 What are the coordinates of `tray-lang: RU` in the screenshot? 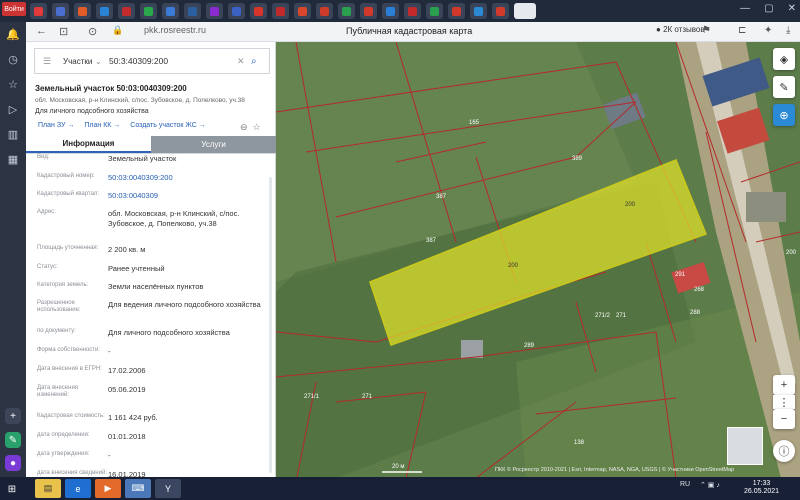 It's located at (685, 484).